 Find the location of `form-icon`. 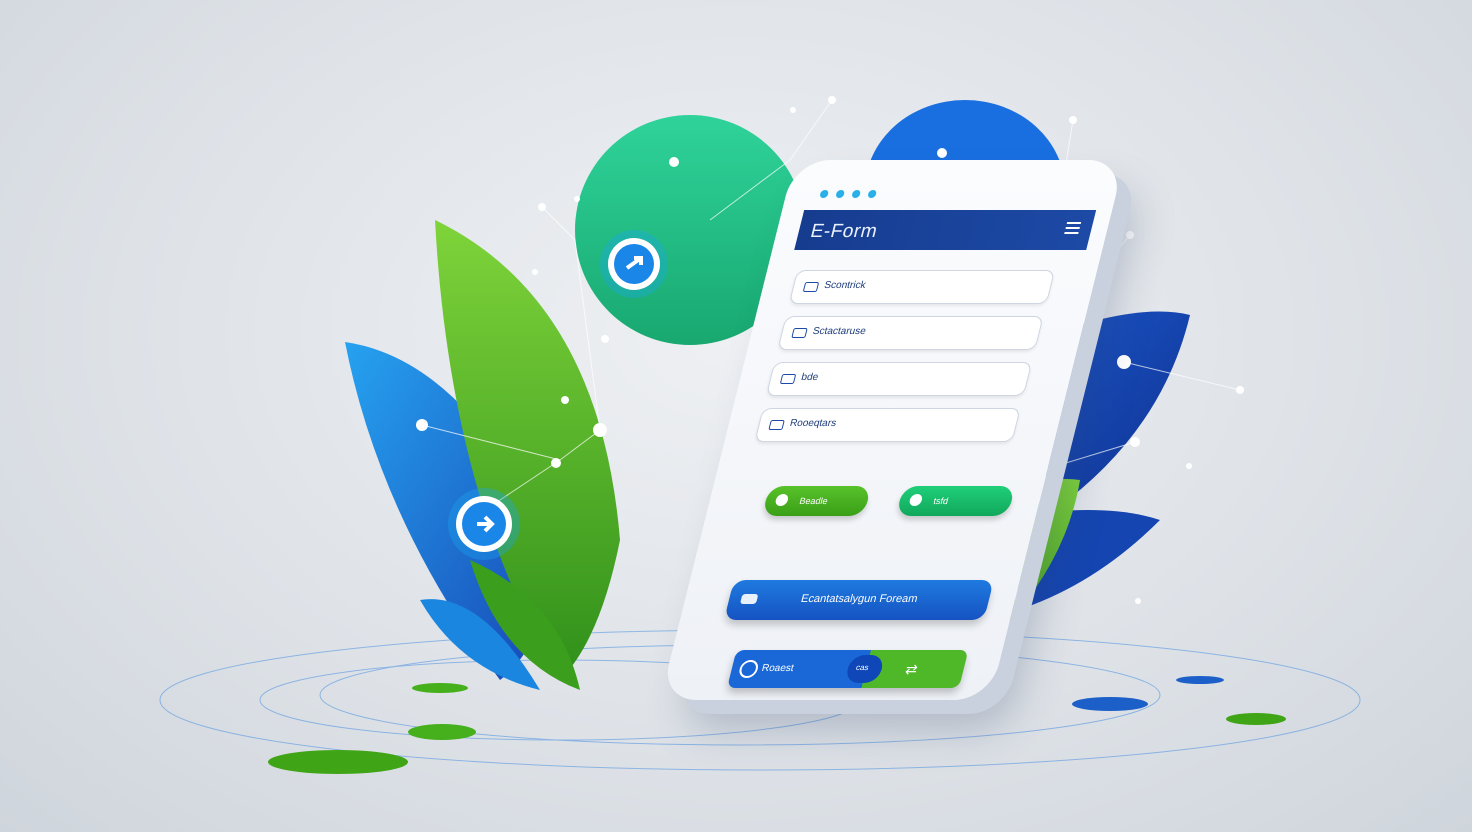

form-icon is located at coordinates (749, 599).